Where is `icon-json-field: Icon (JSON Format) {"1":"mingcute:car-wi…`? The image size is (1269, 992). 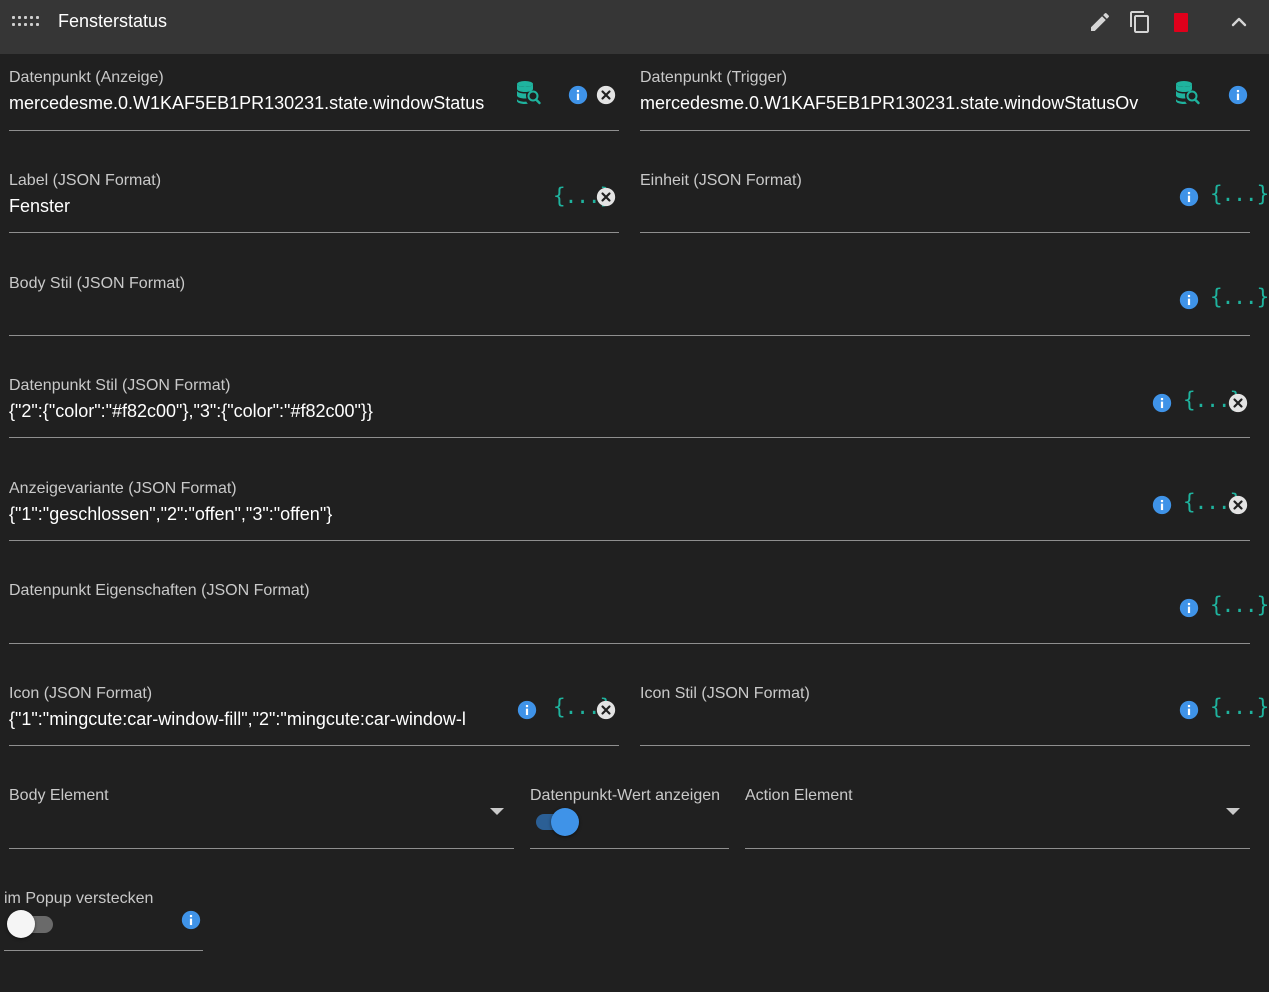 icon-json-field: Icon (JSON Format) {"1":"mingcute:car-wi… is located at coordinates (314, 715).